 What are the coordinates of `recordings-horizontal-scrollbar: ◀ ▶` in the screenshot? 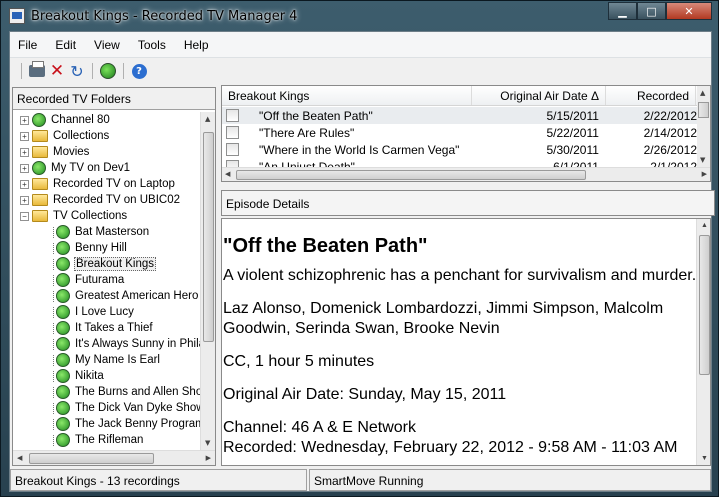 It's located at (466, 174).